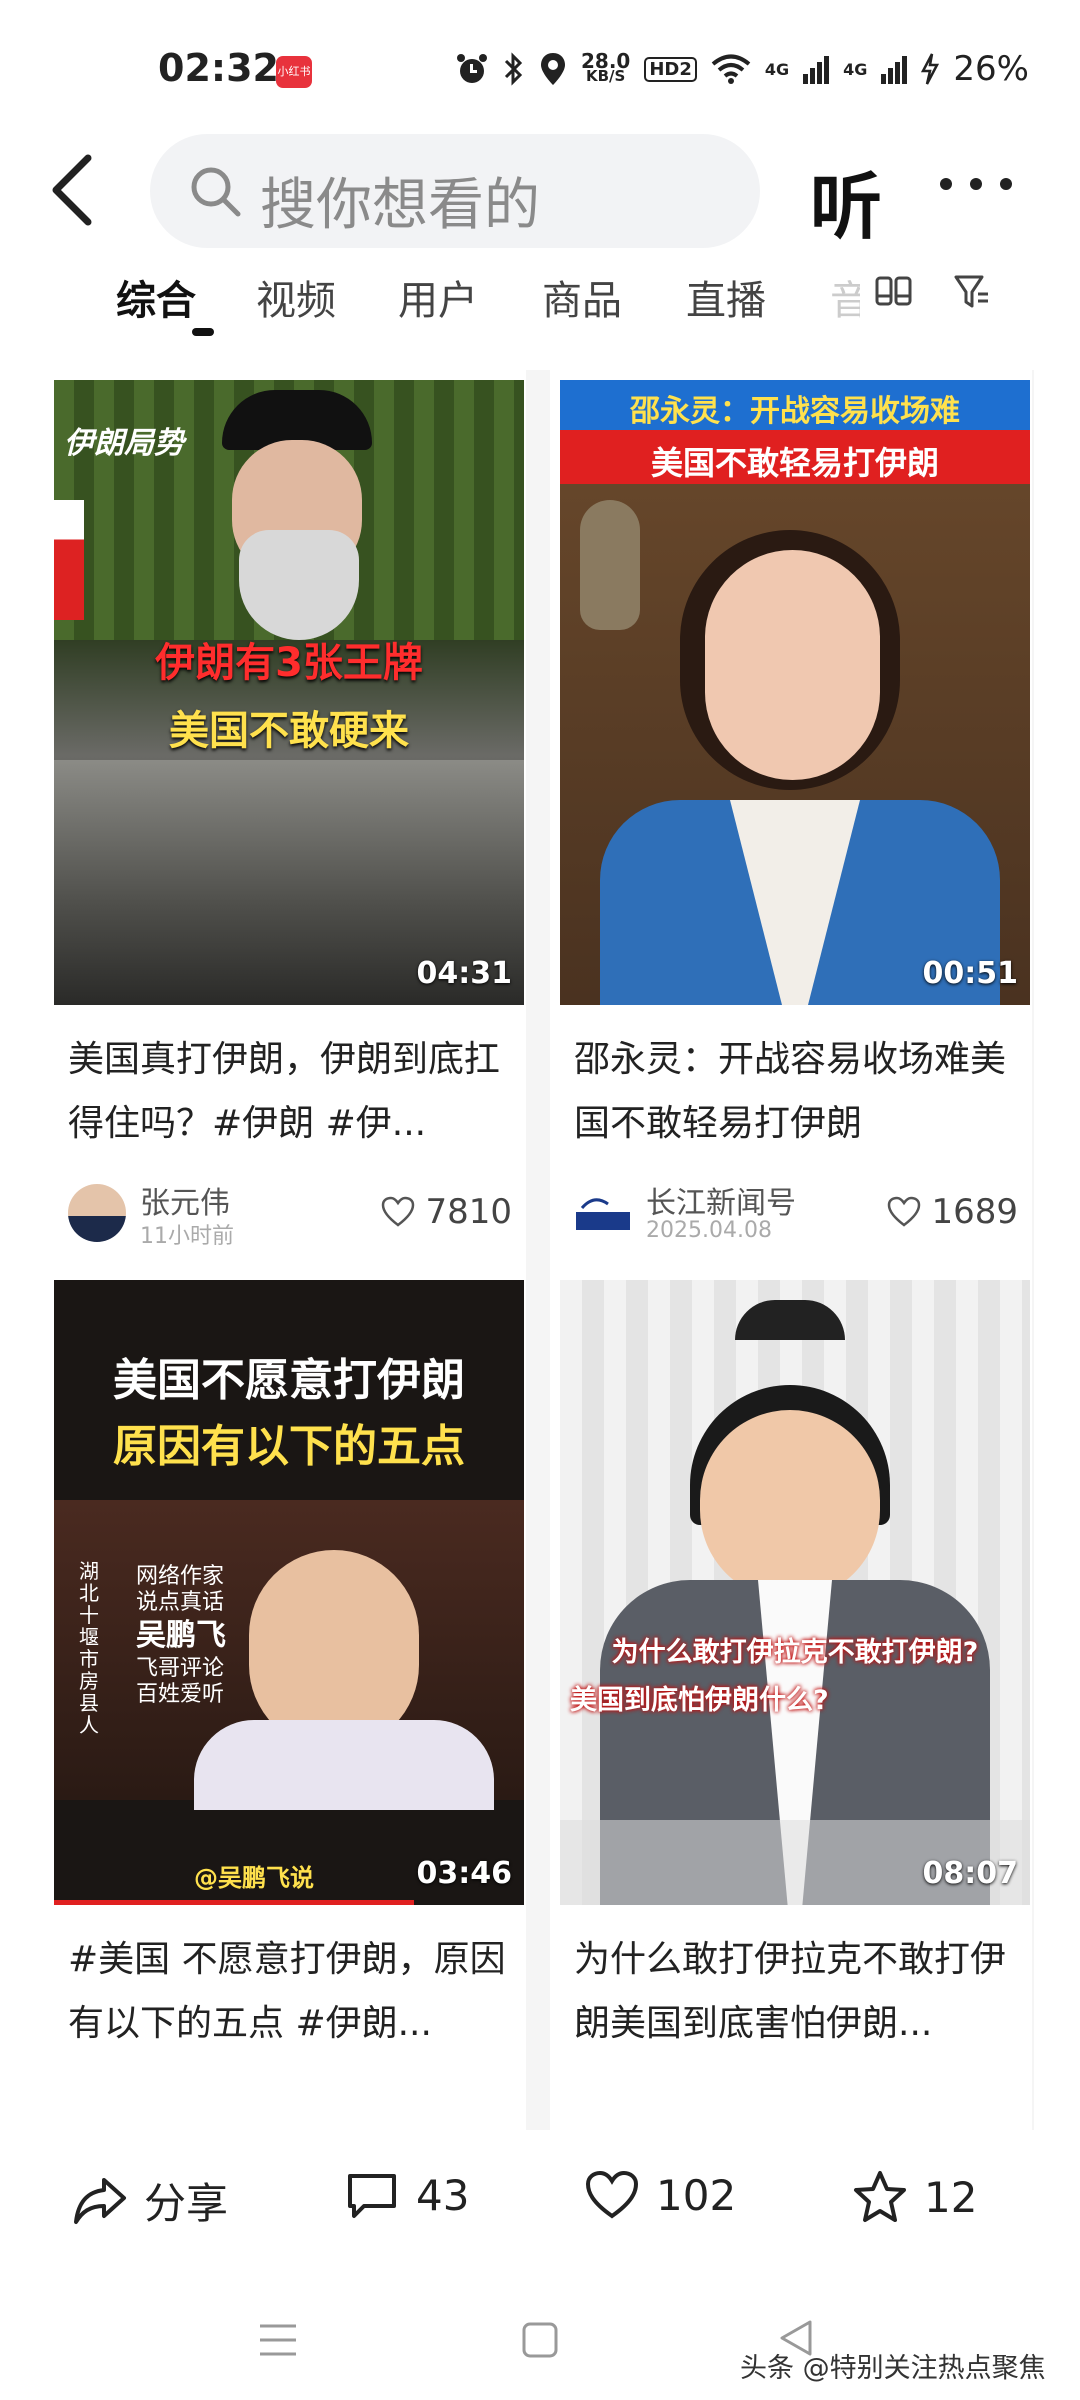  I want to click on share-button: 分享, so click(150, 2200).